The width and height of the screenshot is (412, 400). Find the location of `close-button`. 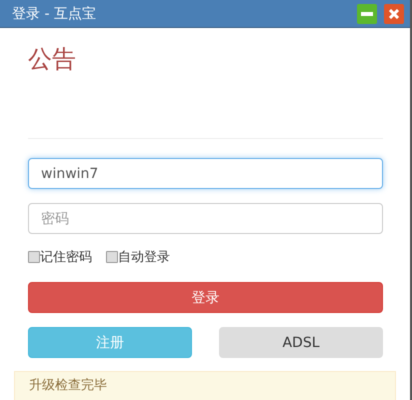

close-button is located at coordinates (394, 14).